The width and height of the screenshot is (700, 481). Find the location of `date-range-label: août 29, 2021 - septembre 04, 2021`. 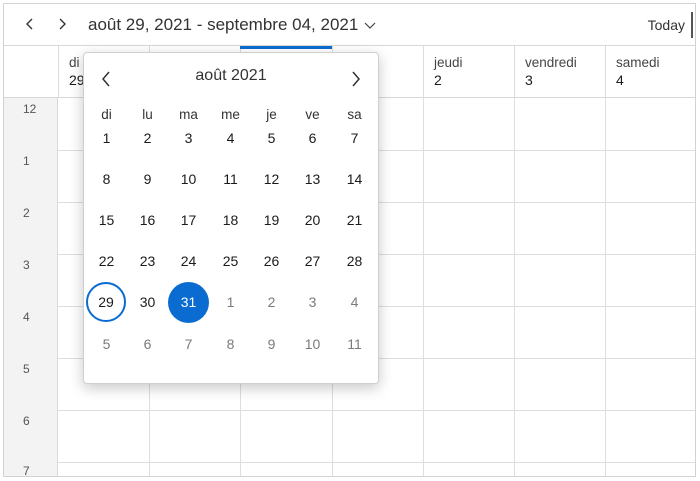

date-range-label: août 29, 2021 - septembre 04, 2021 is located at coordinates (223, 24).